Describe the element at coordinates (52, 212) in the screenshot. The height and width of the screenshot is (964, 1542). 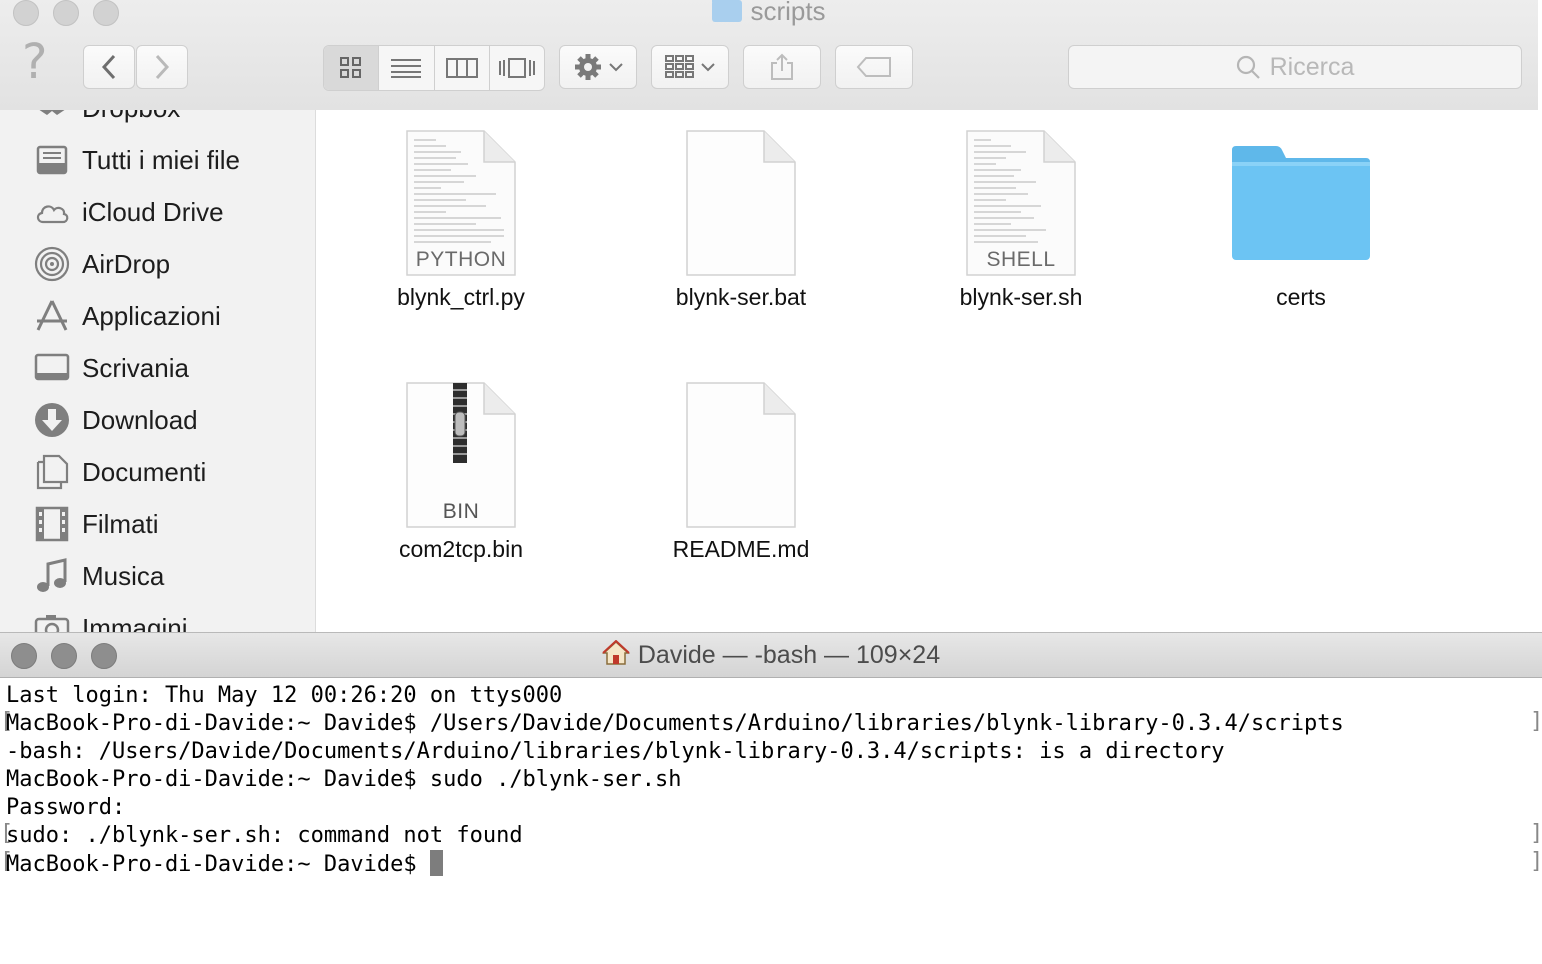
I see `cloud-icon` at that location.